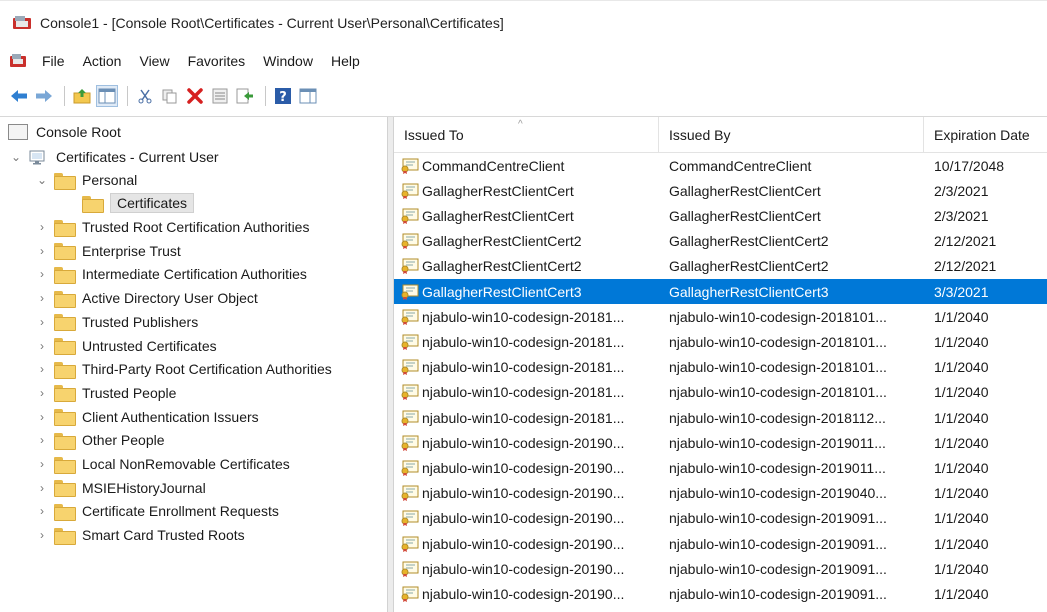  What do you see at coordinates (220, 96) in the screenshot?
I see `properties-icon` at bounding box center [220, 96].